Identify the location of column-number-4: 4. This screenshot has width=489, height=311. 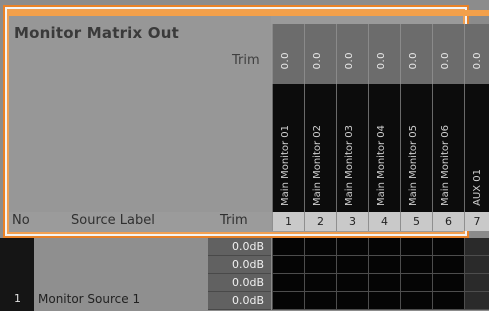
(384, 221).